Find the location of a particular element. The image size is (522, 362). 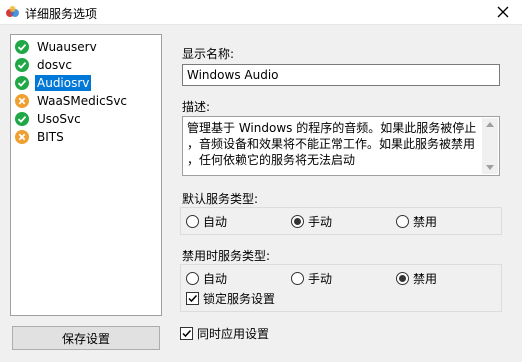

default-type-manual-radio: 手动 is located at coordinates (311, 221).